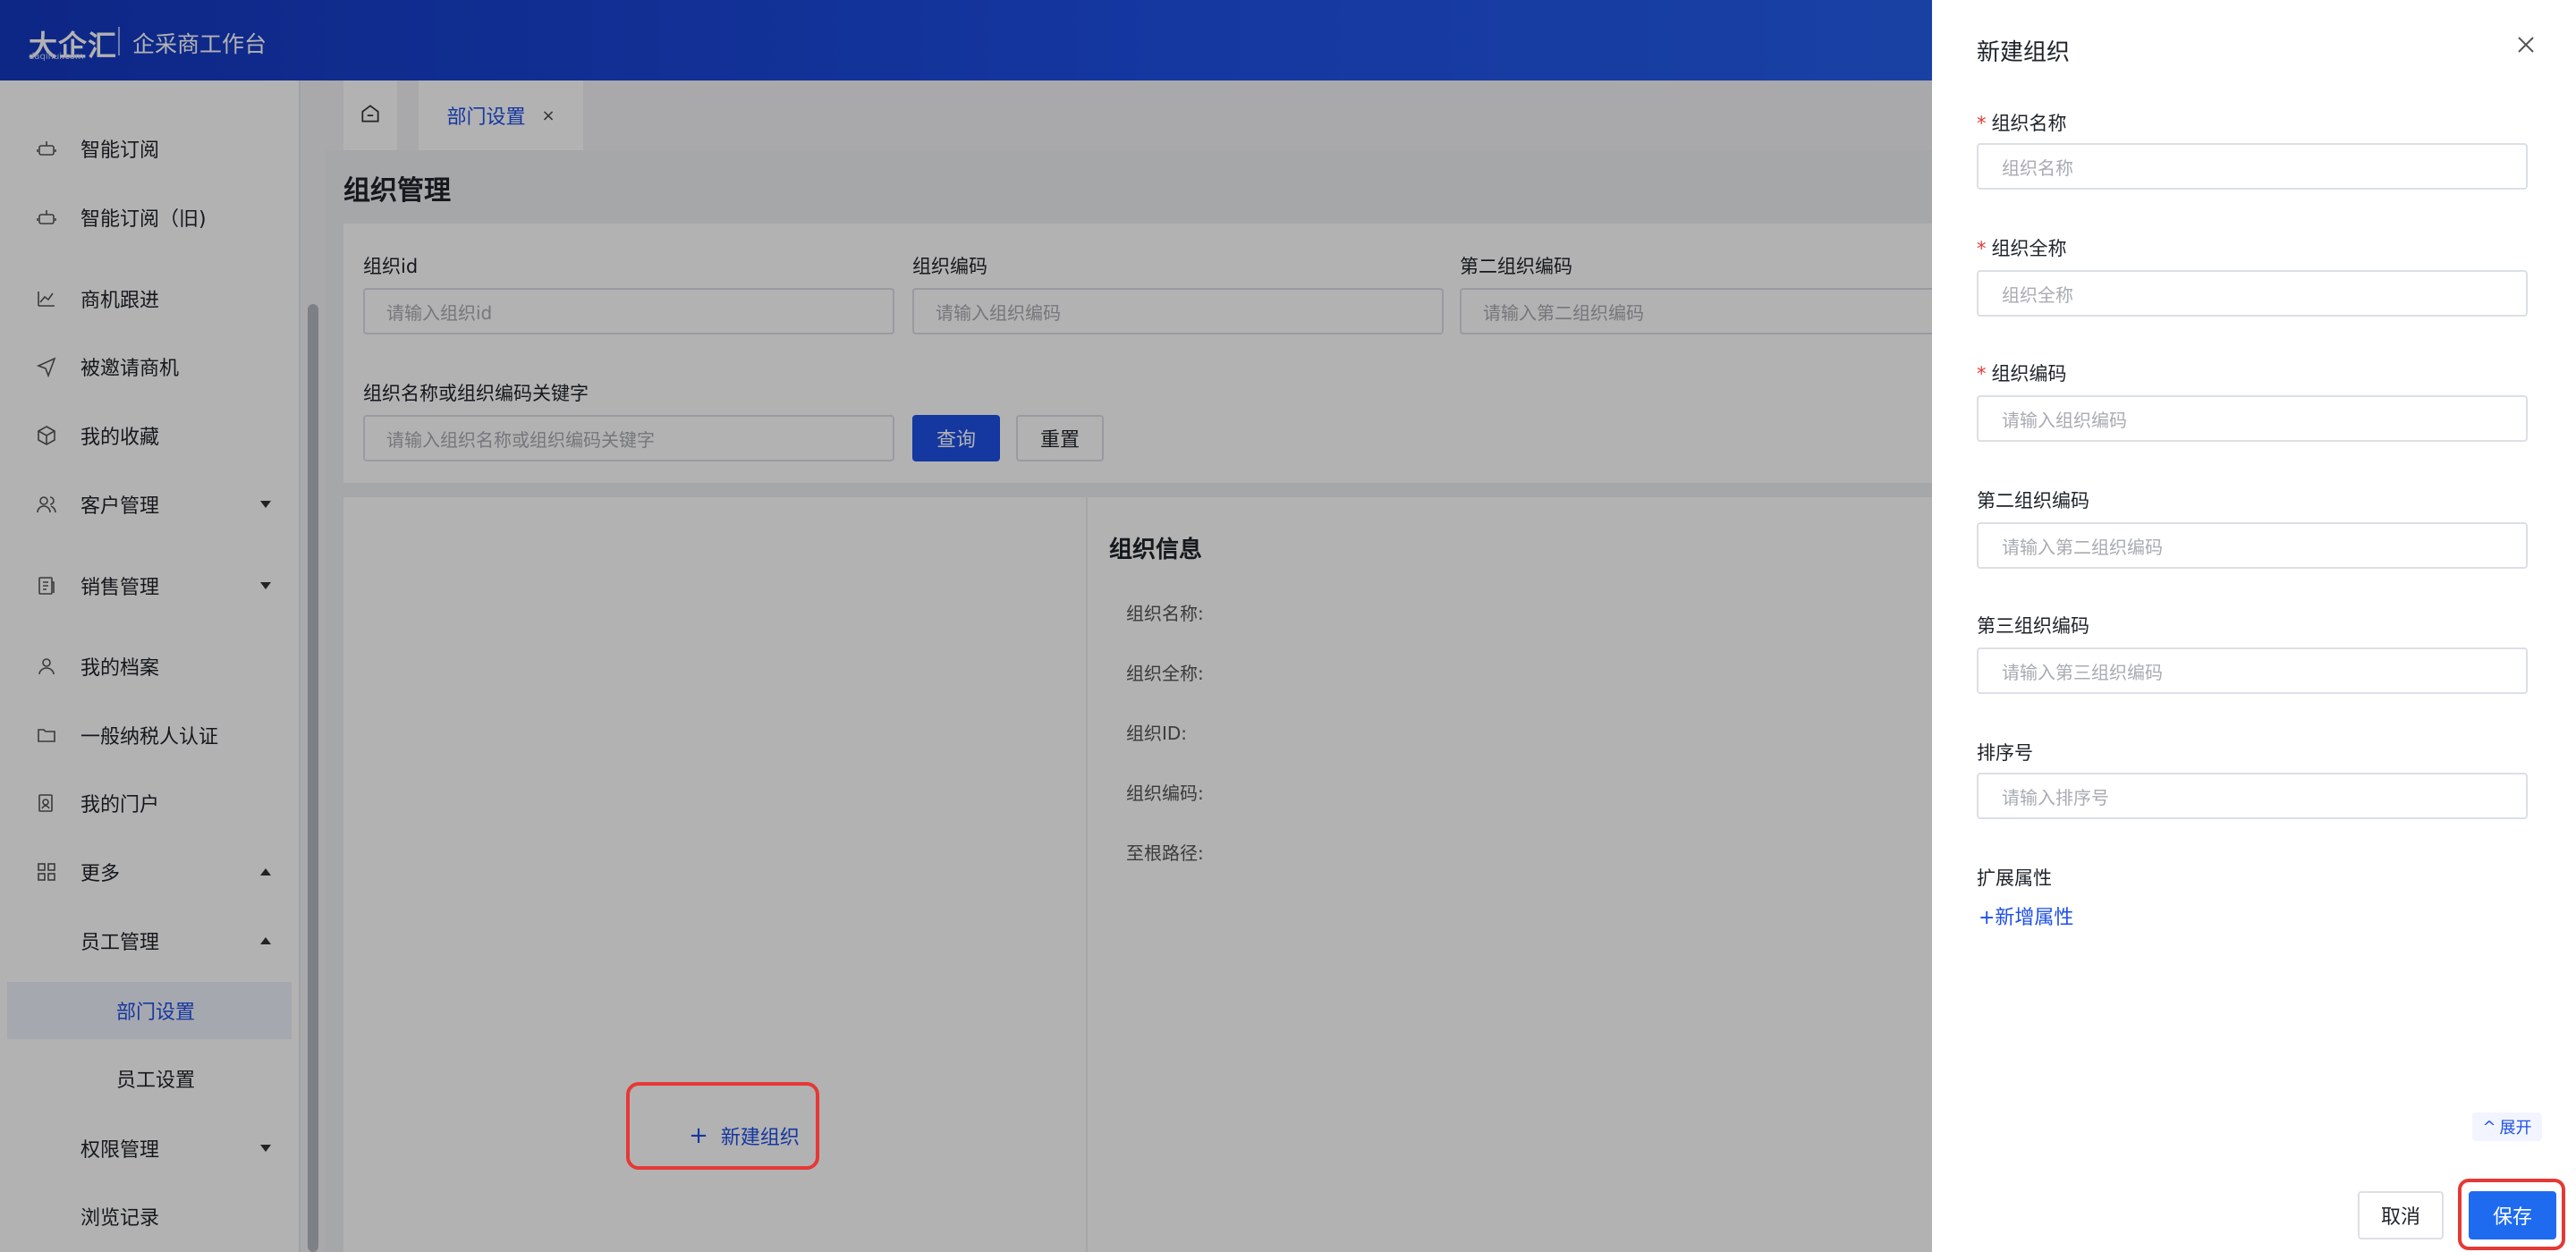 The width and height of the screenshot is (2576, 1252). I want to click on org-fullname-label: * 组织全称, so click(2022, 249).